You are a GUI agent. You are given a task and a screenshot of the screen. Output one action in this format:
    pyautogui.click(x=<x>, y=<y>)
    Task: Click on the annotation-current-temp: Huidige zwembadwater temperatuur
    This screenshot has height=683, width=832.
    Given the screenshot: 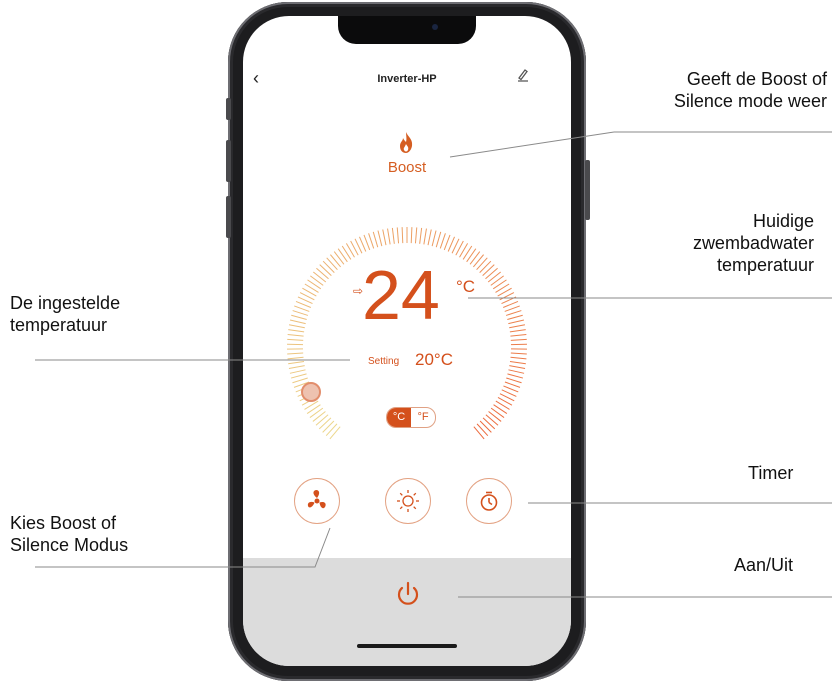 What is the action you would take?
    pyautogui.click(x=753, y=243)
    